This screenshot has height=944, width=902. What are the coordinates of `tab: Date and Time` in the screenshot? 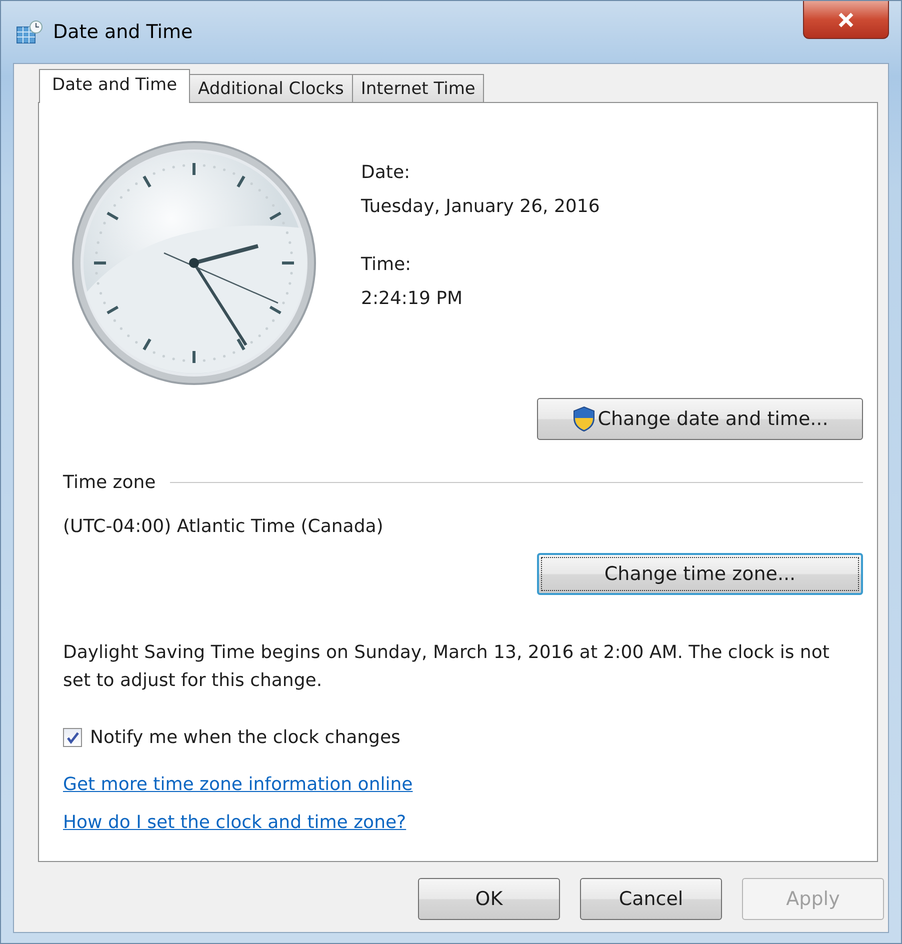 It's located at (114, 86).